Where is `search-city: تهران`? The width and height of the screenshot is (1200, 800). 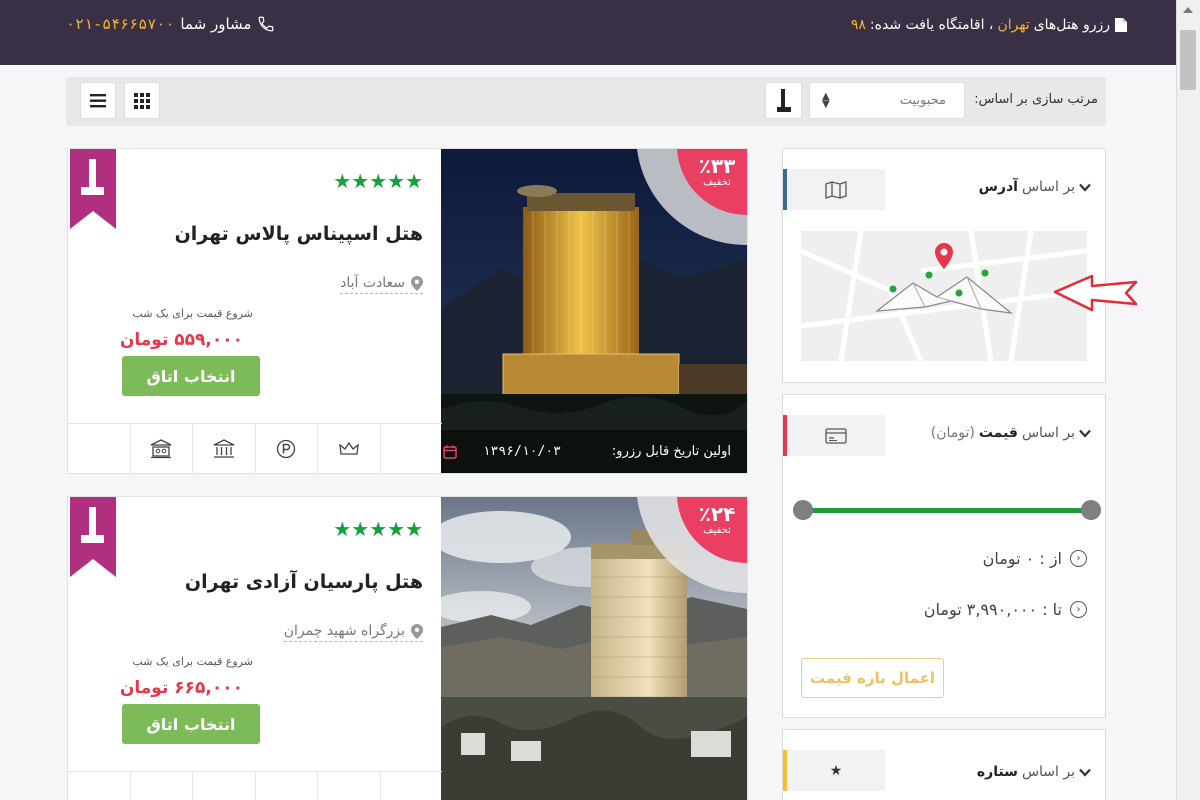 search-city: تهران is located at coordinates (1013, 25).